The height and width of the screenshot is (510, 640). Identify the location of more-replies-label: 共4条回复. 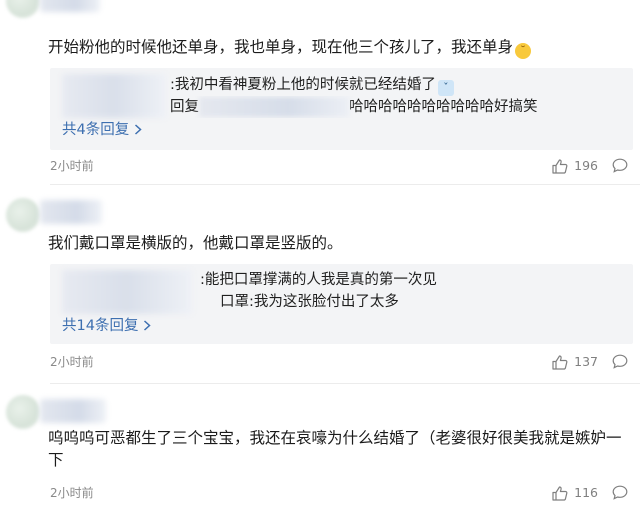
(96, 130).